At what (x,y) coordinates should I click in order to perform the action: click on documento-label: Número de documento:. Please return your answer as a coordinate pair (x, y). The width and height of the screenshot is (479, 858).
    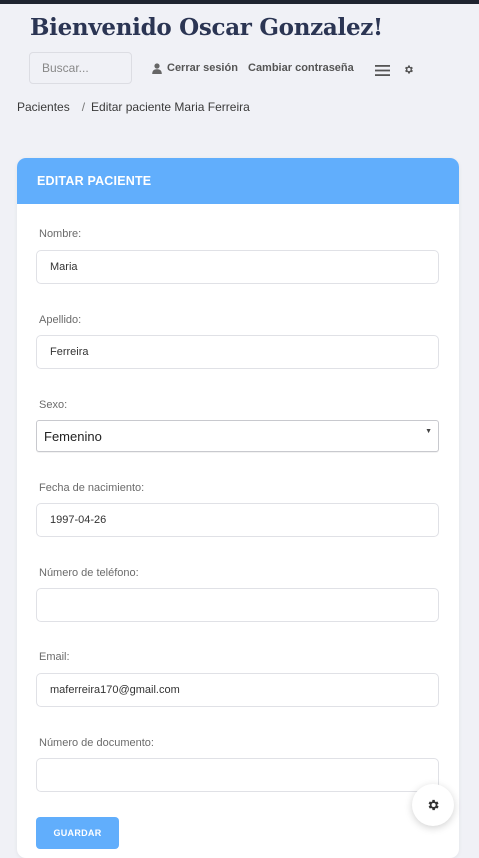
    Looking at the image, I should click on (96, 743).